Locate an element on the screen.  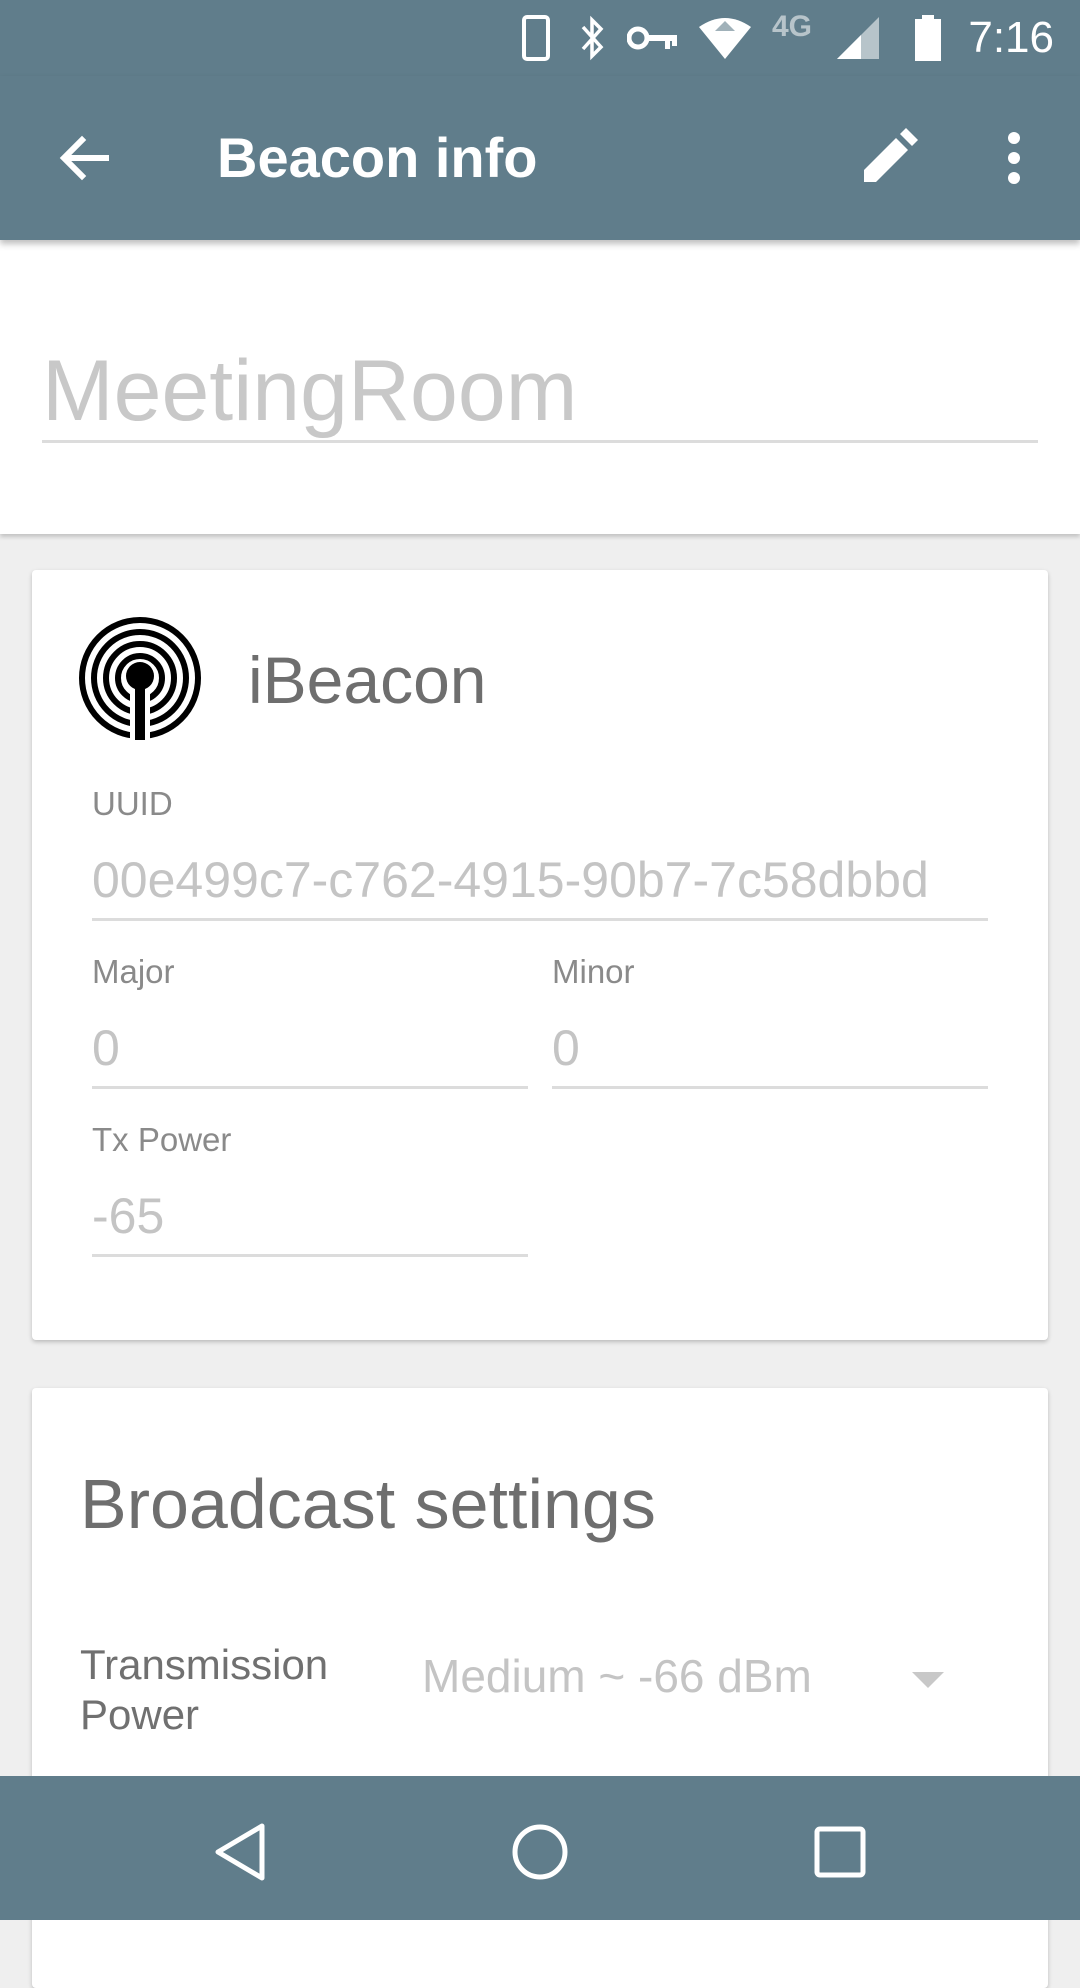
navigation-bar is located at coordinates (540, 1848).